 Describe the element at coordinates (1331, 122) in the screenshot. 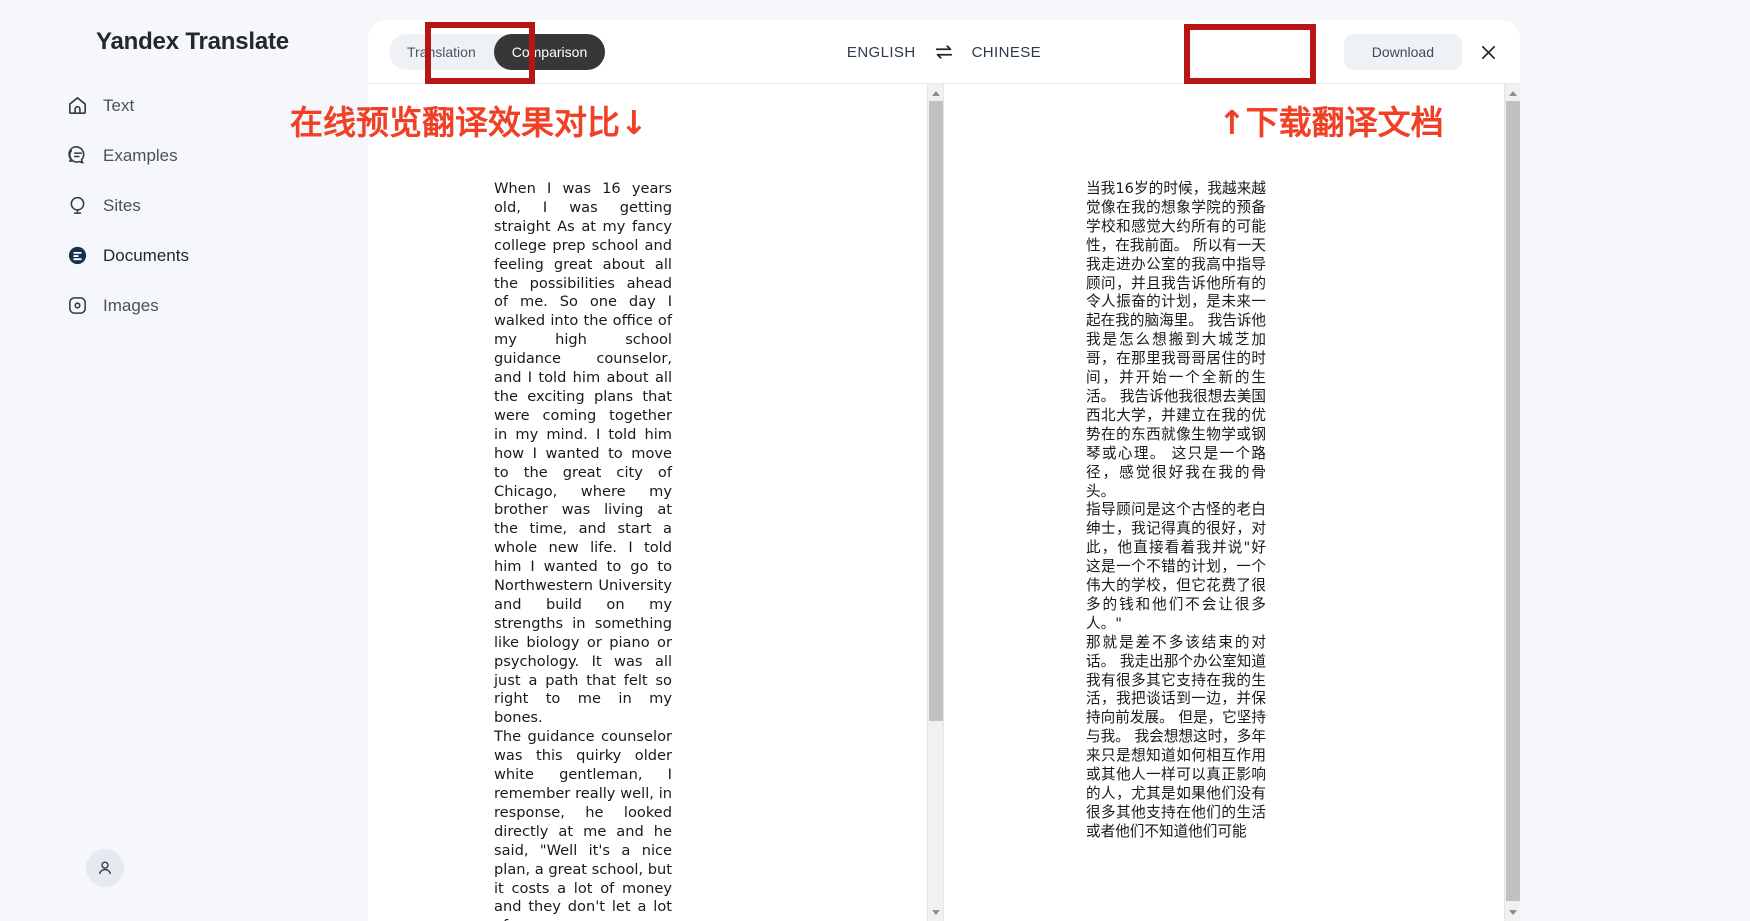

I see `annotation-right: ↑下载翻译文档` at that location.